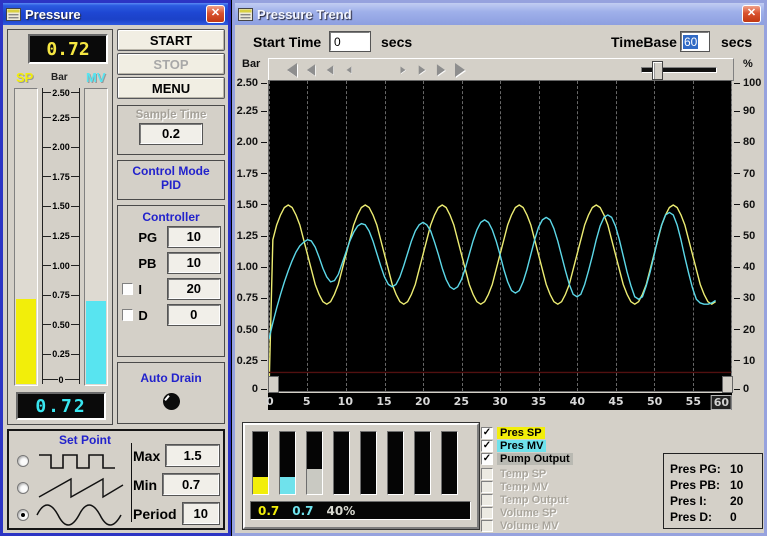  Describe the element at coordinates (23, 515) in the screenshot. I see `waveform-radio-sine` at that location.